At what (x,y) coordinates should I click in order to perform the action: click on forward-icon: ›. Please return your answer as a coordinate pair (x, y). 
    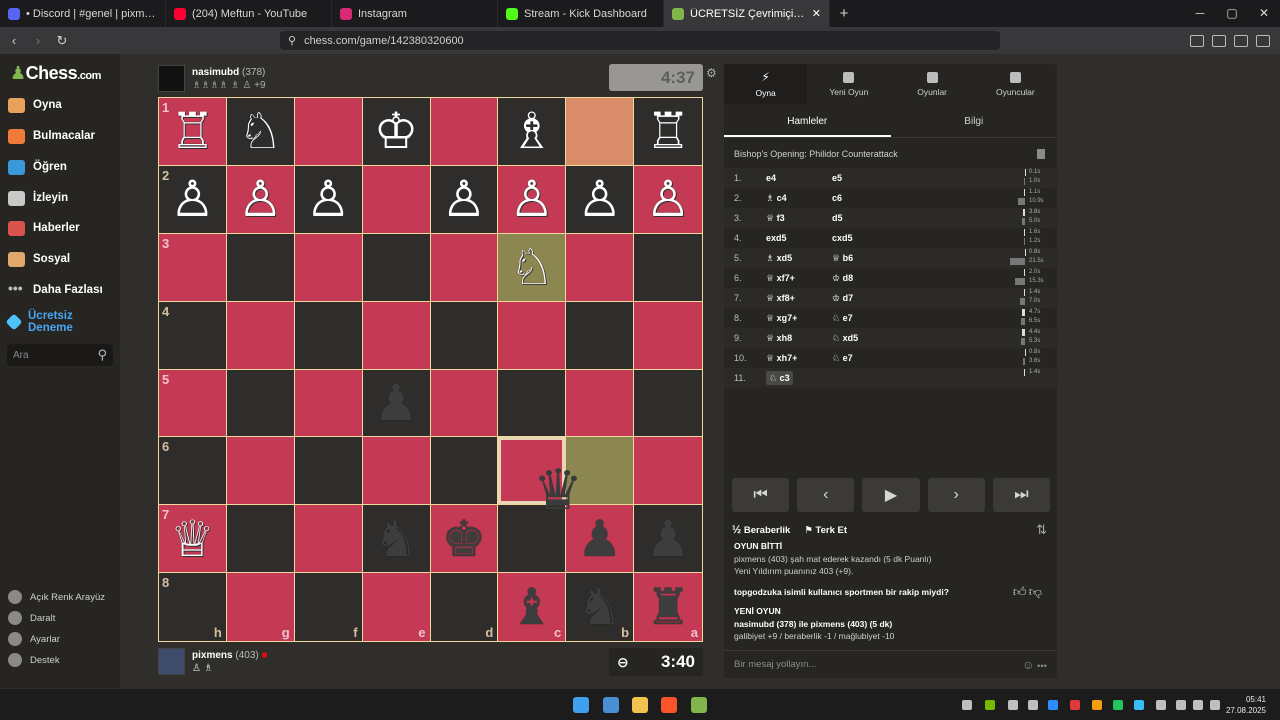
    Looking at the image, I should click on (38, 40).